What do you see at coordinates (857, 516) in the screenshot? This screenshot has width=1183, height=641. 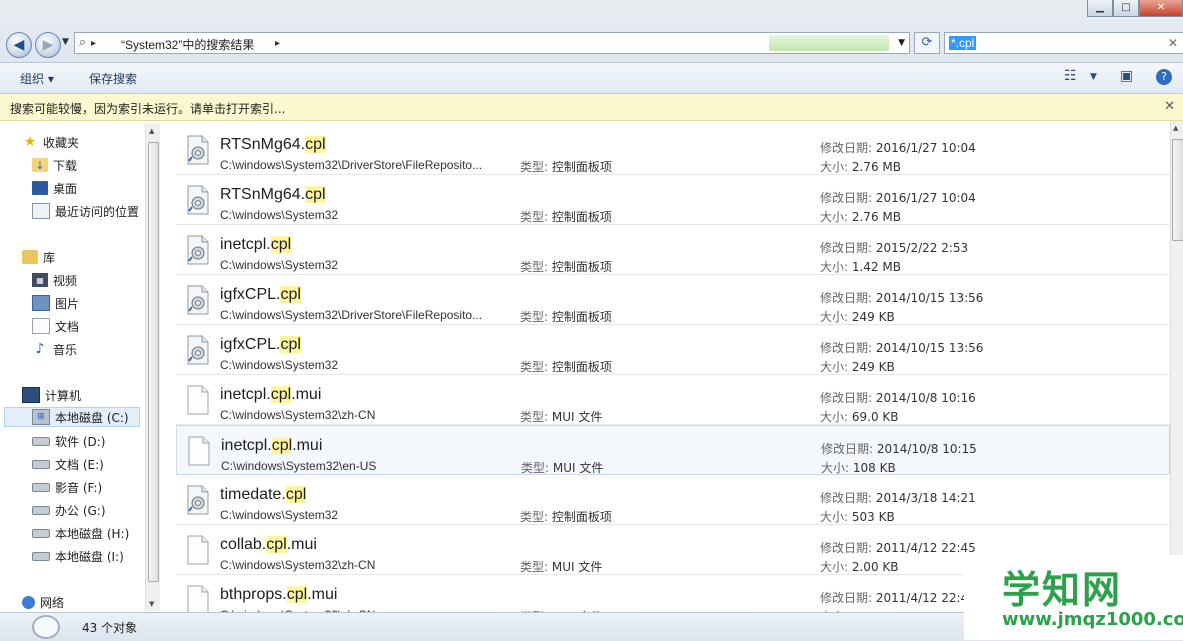 I see `file-size: 大小: 503 KB` at bounding box center [857, 516].